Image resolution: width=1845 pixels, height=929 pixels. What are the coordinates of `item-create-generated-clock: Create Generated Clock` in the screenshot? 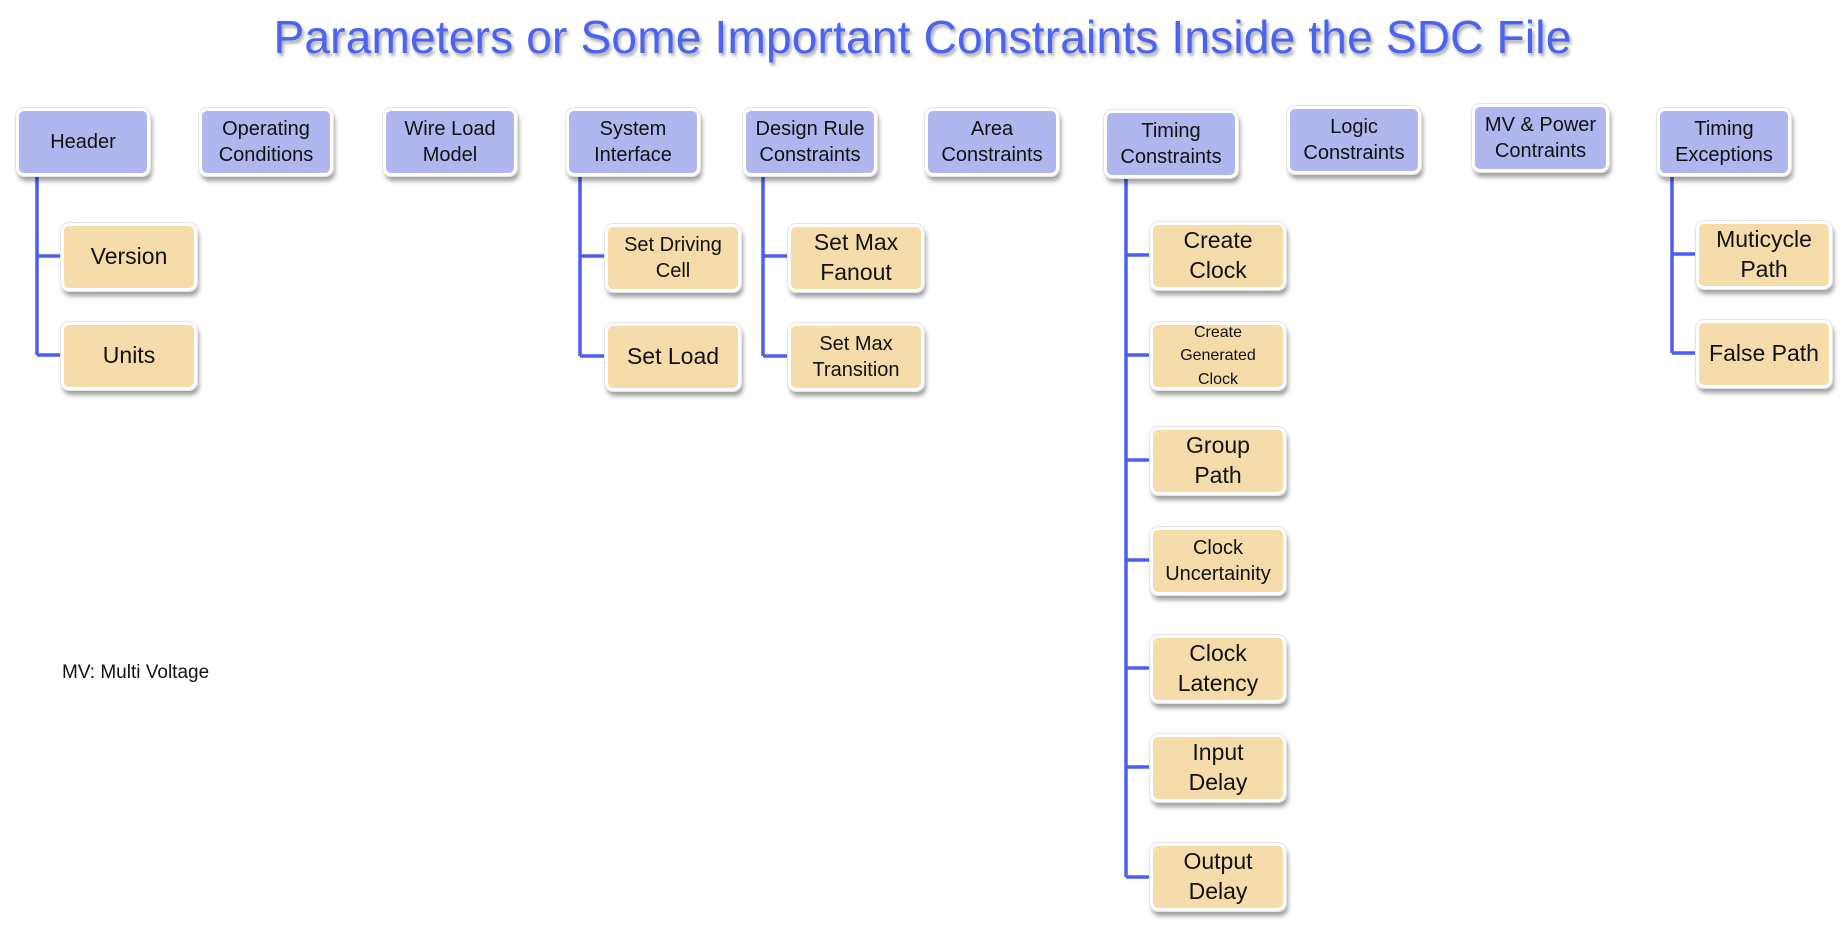 It's located at (1218, 356).